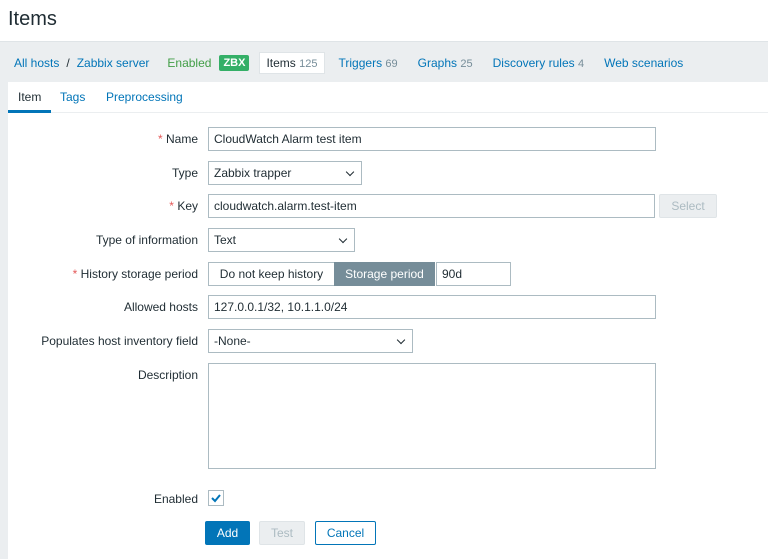 This screenshot has width=768, height=559. I want to click on tab-item: Item, so click(29, 97).